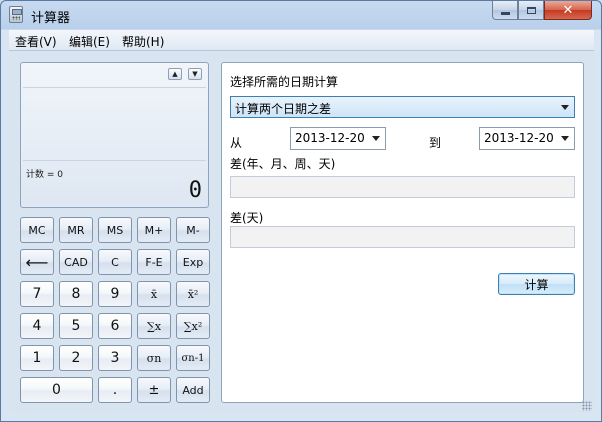 Image resolution: width=602 pixels, height=422 pixels. Describe the element at coordinates (193, 358) in the screenshot. I see `key-sample-std-dev: σn-1` at that location.